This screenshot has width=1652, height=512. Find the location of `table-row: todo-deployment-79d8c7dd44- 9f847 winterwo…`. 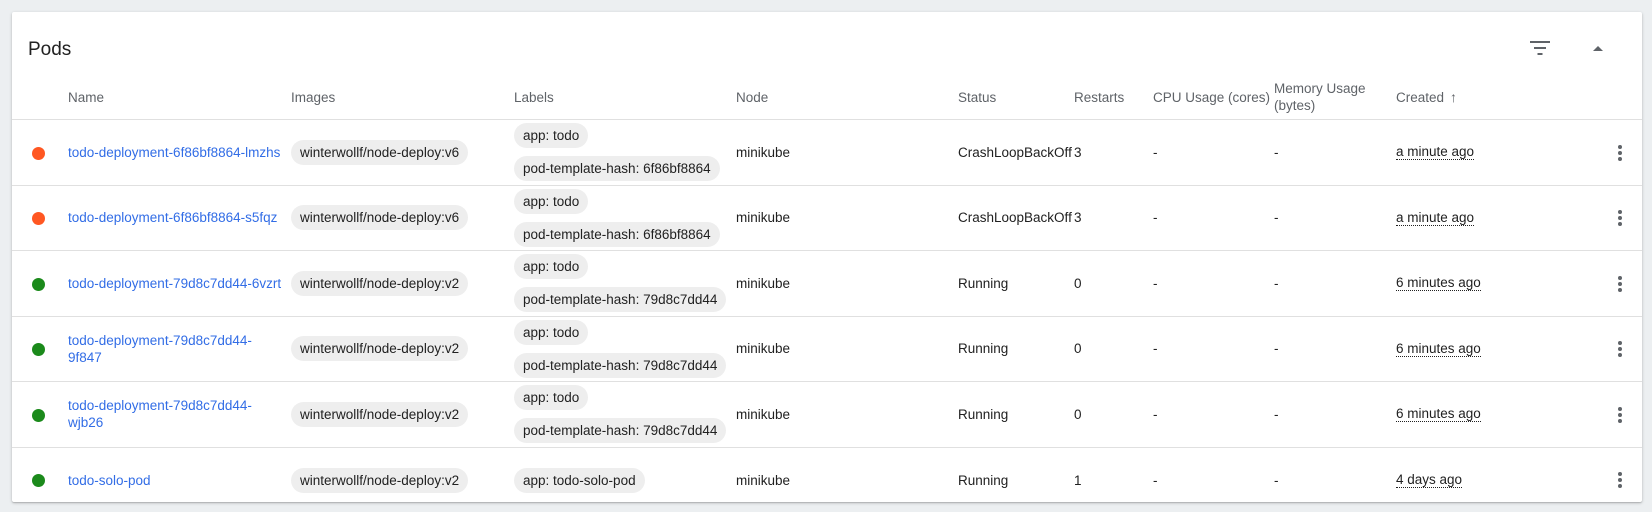

table-row: todo-deployment-79d8c7dd44- 9f847 winterwo… is located at coordinates (827, 349).